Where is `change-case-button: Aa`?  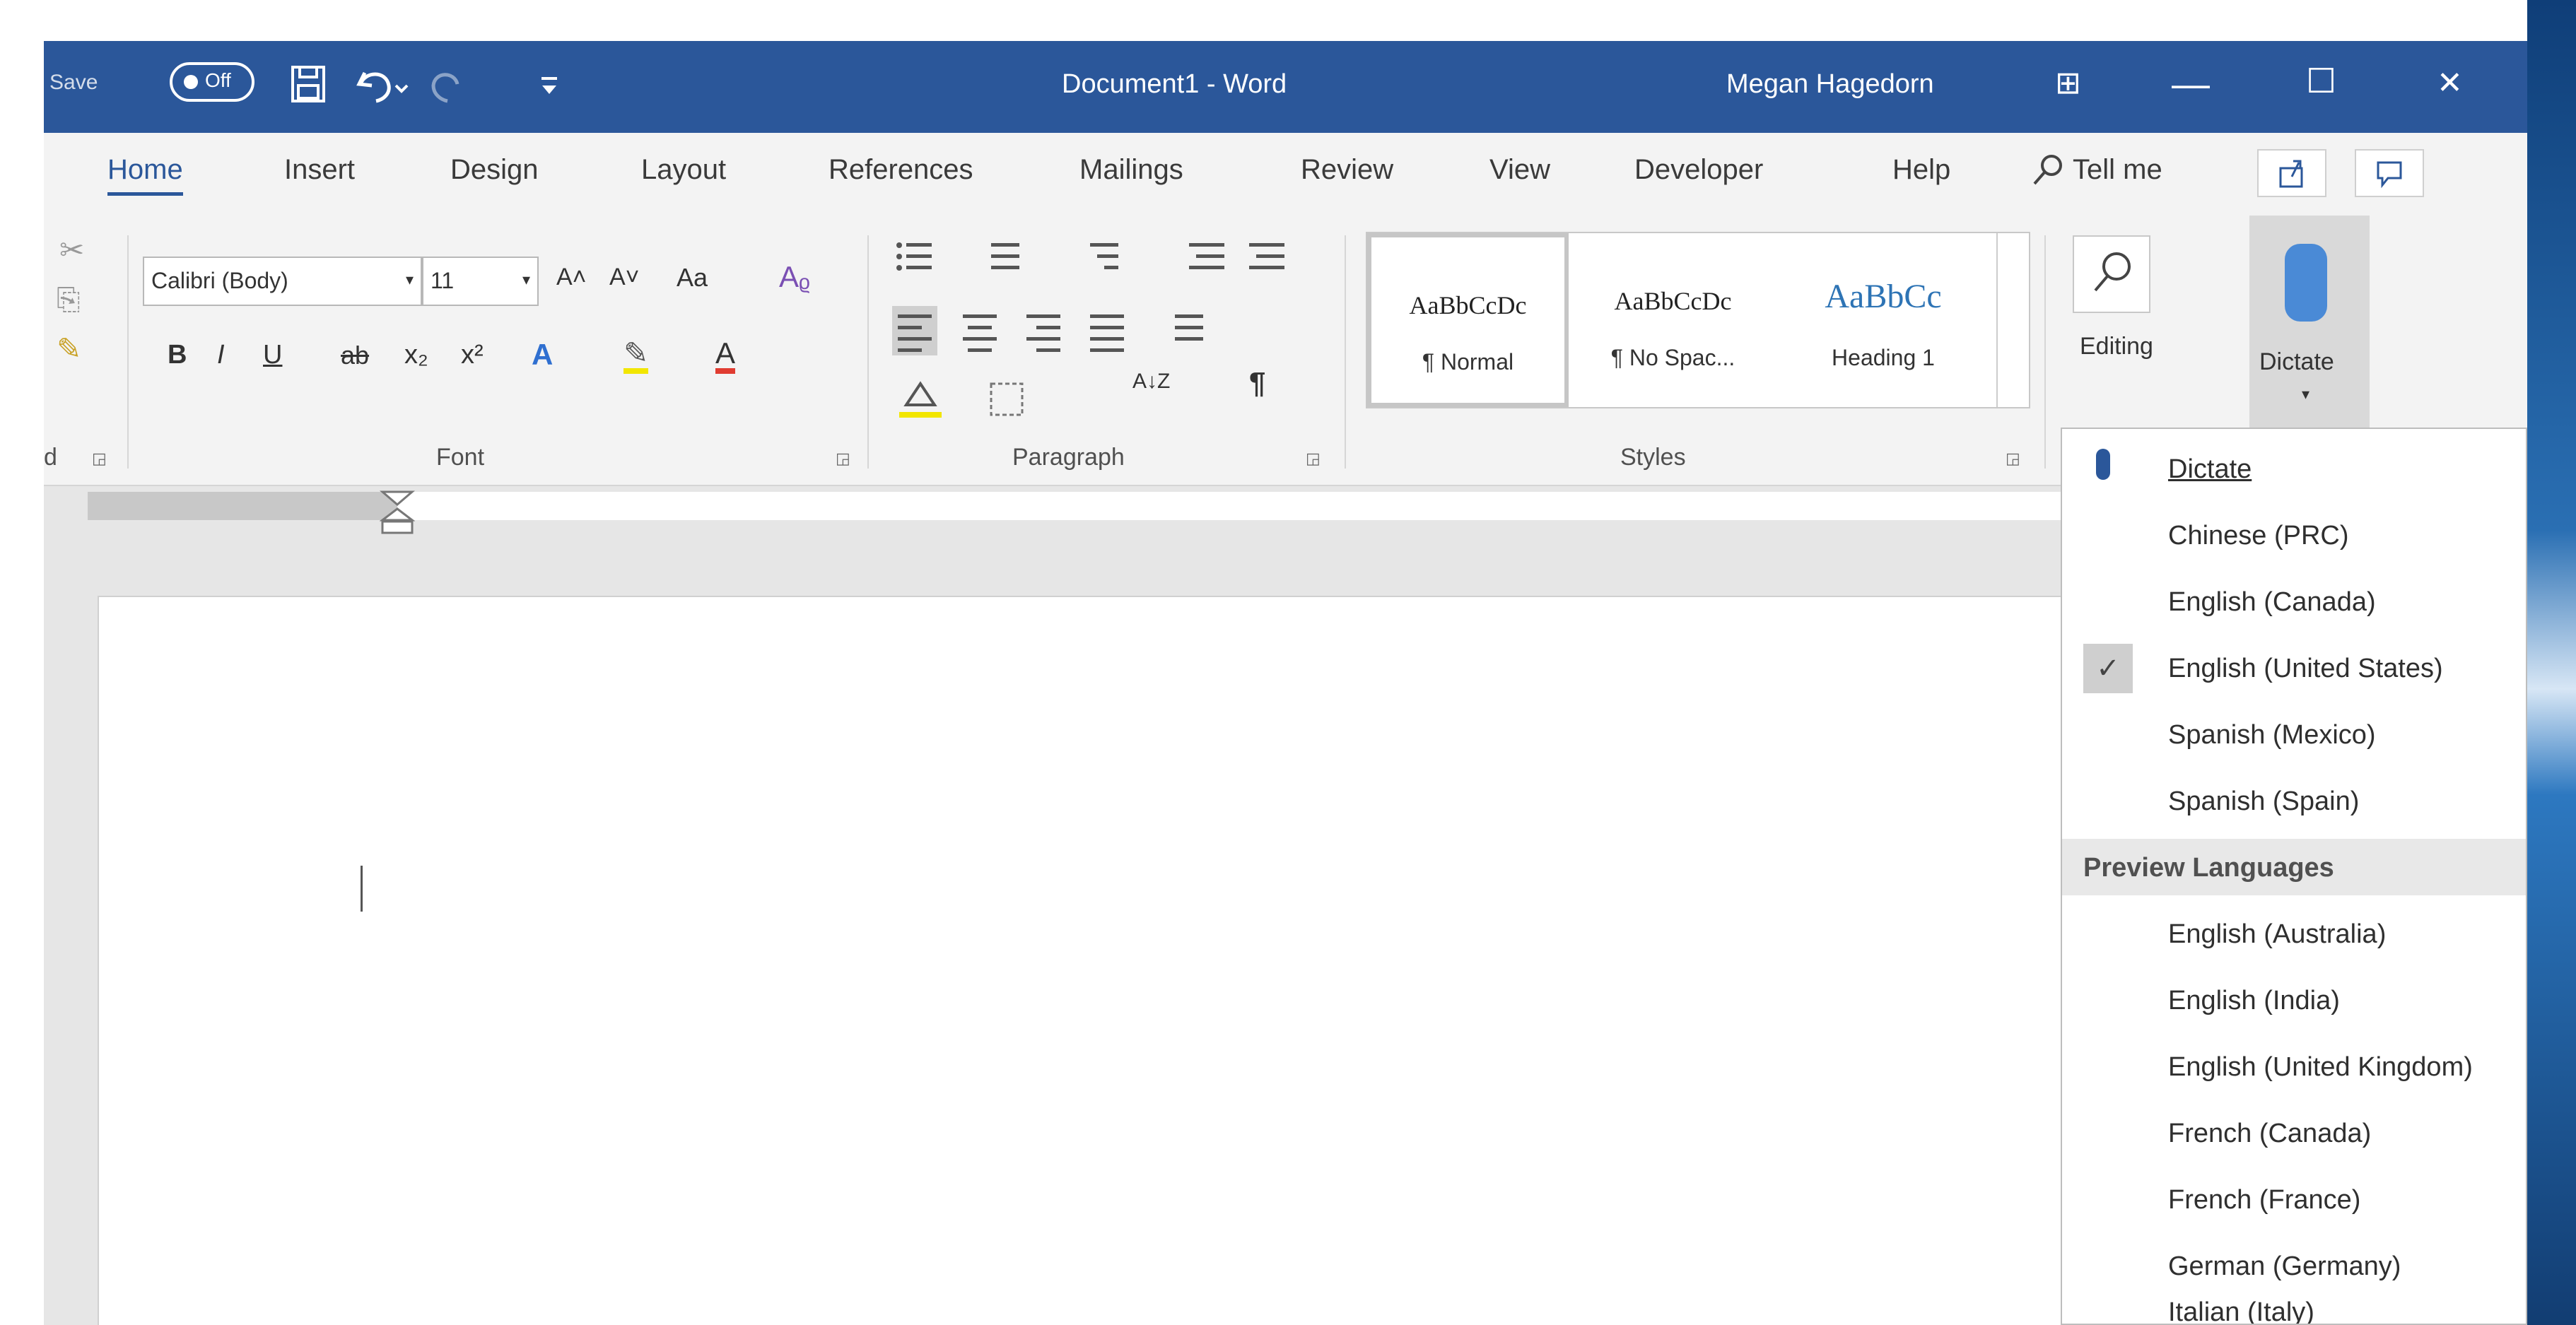
change-case-button: Aa is located at coordinates (693, 277).